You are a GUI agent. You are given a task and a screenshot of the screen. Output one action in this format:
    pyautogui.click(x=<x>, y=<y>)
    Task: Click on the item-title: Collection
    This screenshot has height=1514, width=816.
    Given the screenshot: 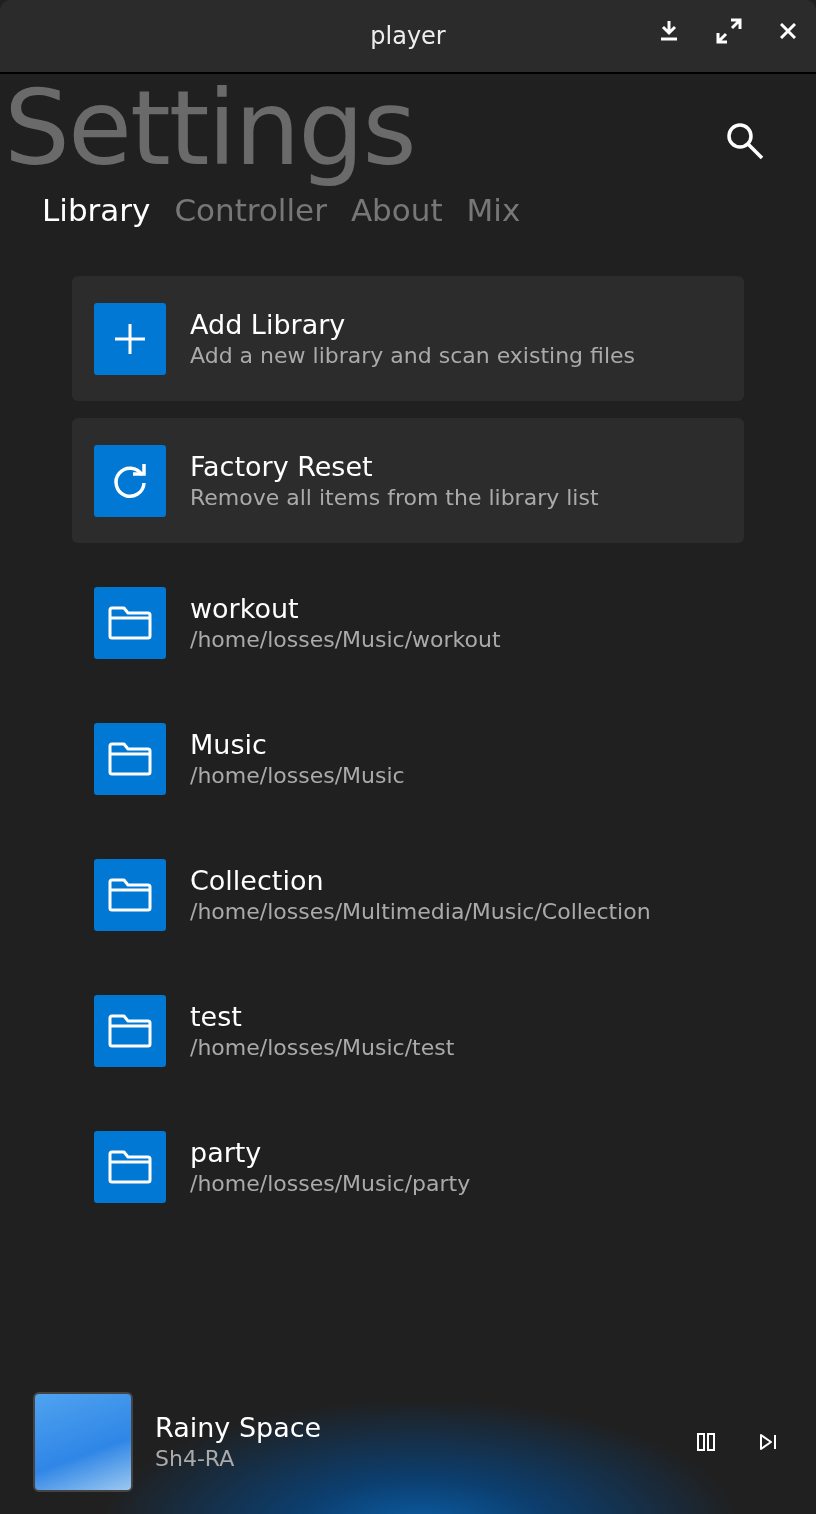 What is the action you would take?
    pyautogui.click(x=257, y=880)
    